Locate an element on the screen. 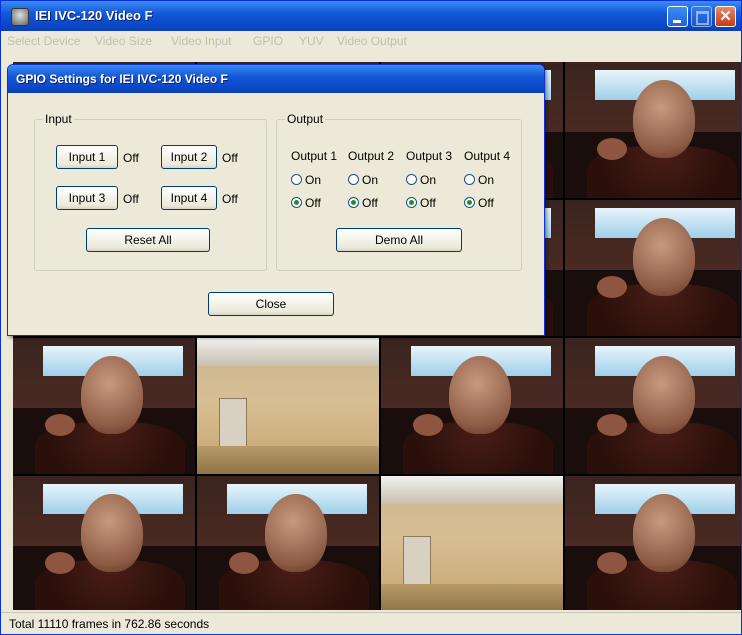 Image resolution: width=742 pixels, height=635 pixels. input-1-state: Off is located at coordinates (131, 158).